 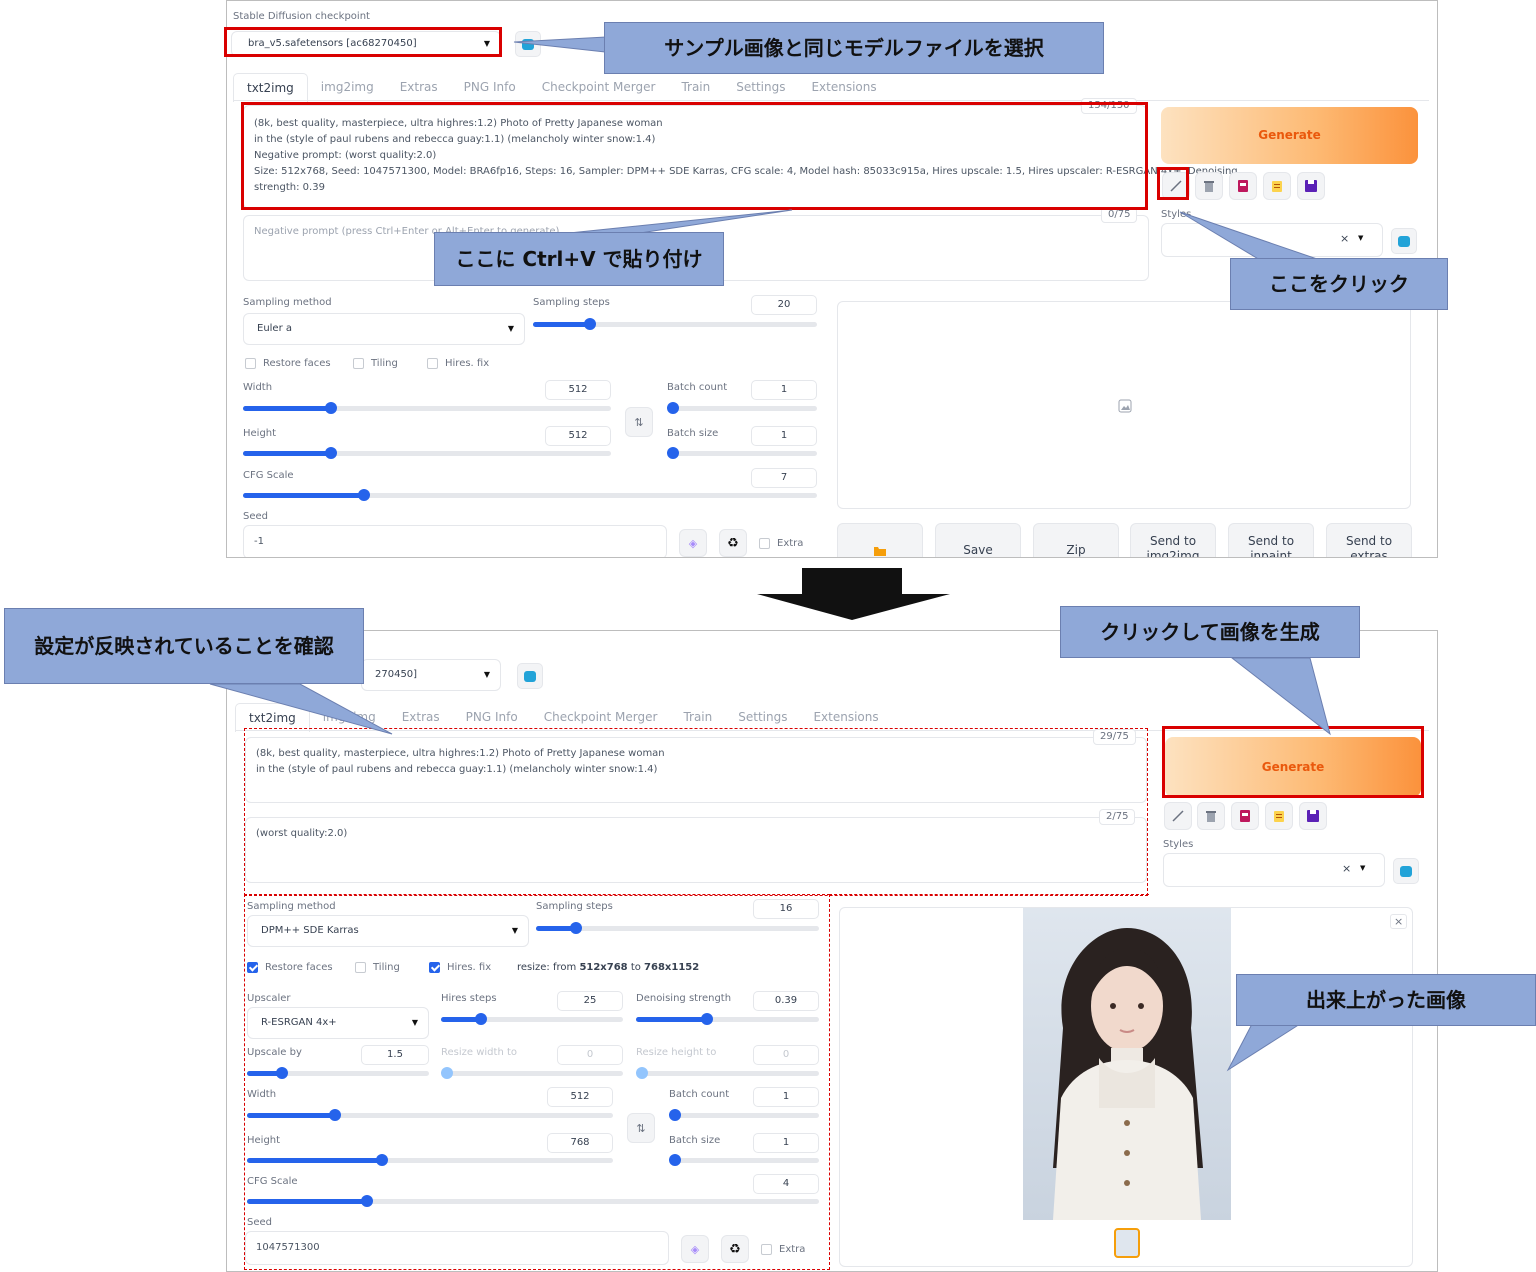 What do you see at coordinates (579, 259) in the screenshot?
I see `callout-paste-here: ここに Ctrl+V で貼り付け` at bounding box center [579, 259].